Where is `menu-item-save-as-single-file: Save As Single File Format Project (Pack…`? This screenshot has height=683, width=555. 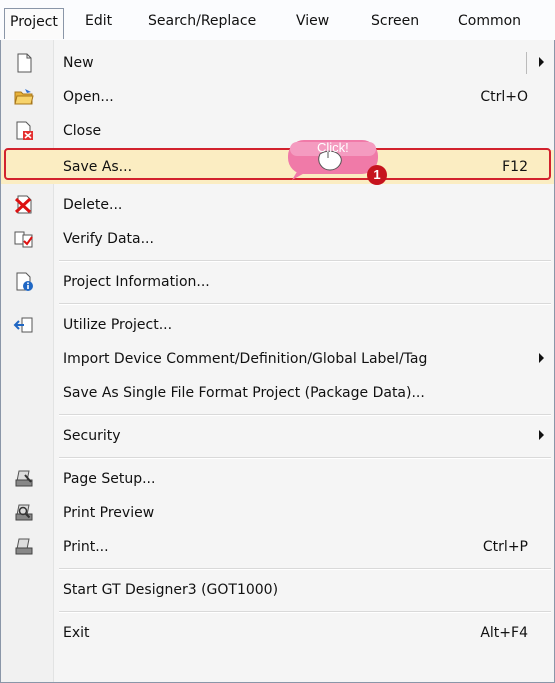
menu-item-save-as-single-file: Save As Single File Format Project (Pack… is located at coordinates (277, 393).